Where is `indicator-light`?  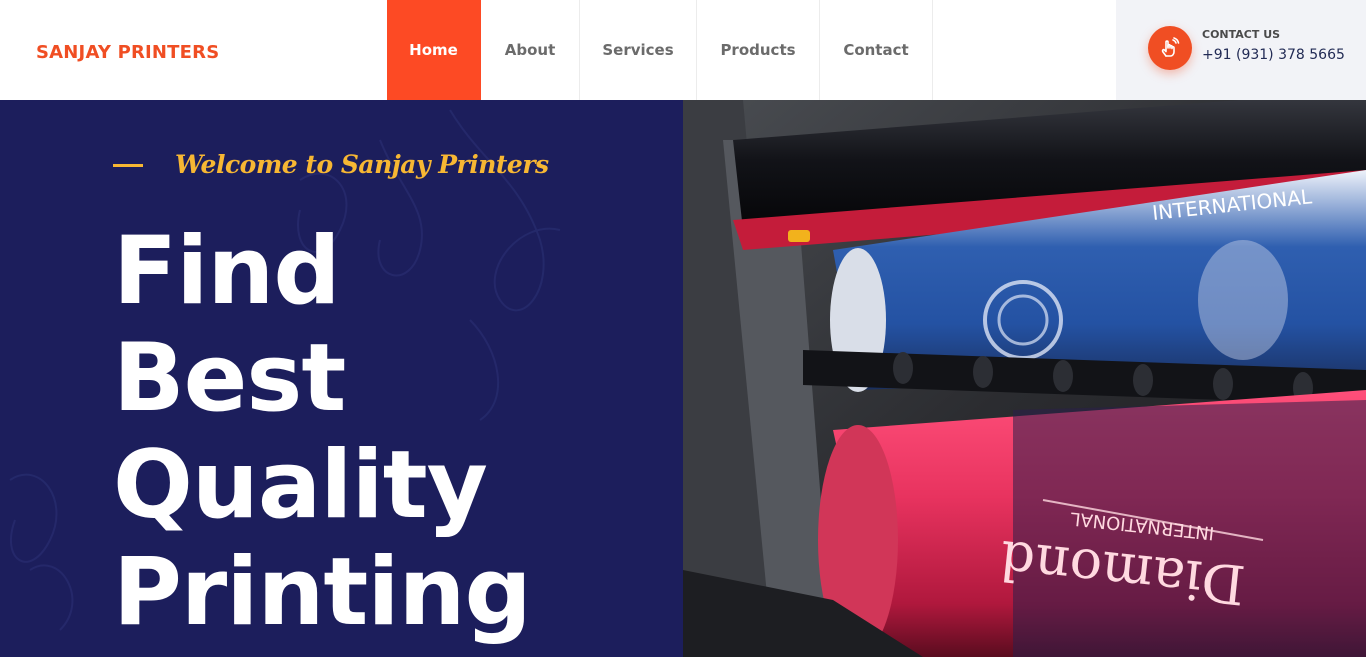
indicator-light is located at coordinates (799, 236).